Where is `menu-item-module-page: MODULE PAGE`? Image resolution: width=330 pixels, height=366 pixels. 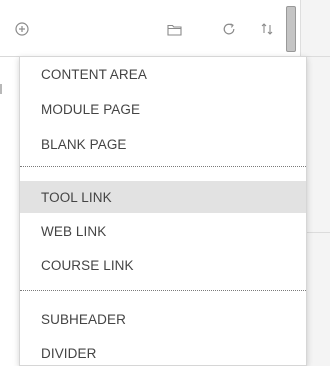
menu-item-module-page: MODULE PAGE is located at coordinates (163, 109).